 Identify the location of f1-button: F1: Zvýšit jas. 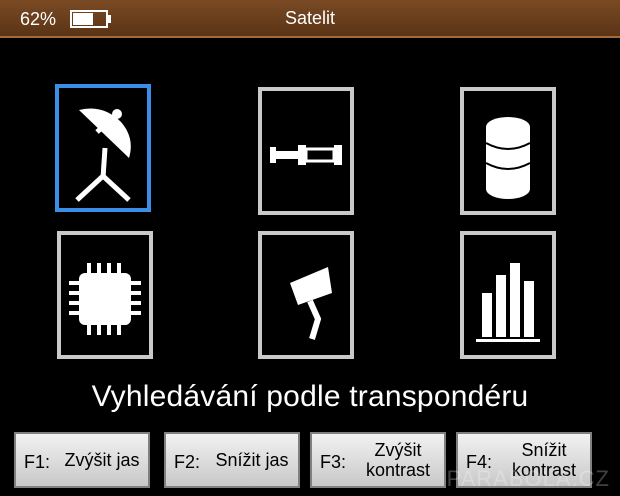
(82, 460).